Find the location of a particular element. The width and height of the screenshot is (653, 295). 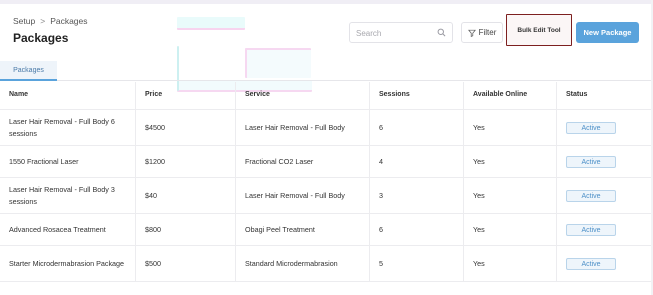

cell-price: $500 is located at coordinates (185, 263).